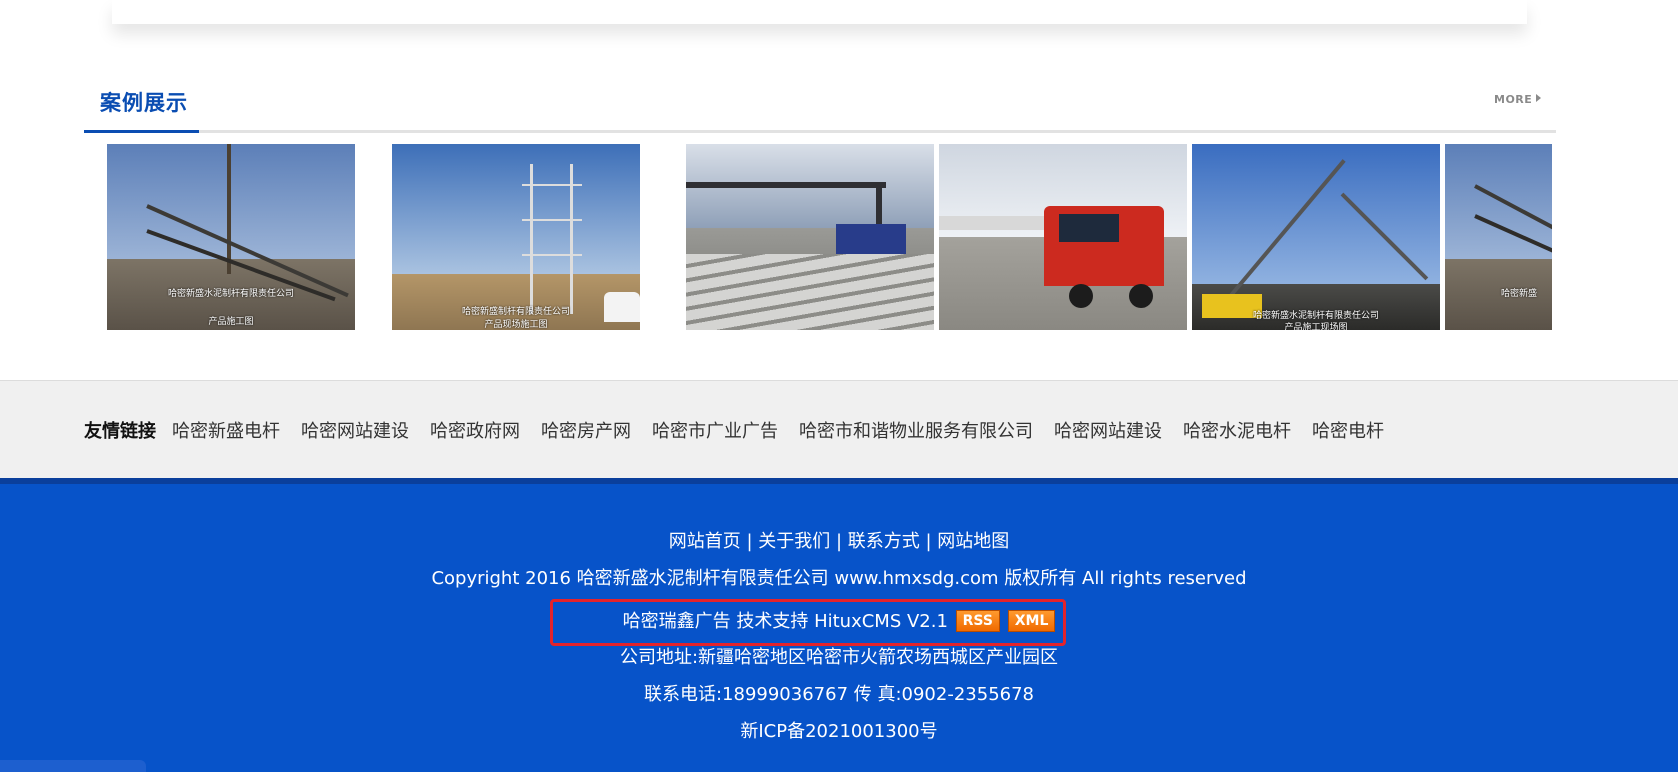 This screenshot has height=772, width=1678. What do you see at coordinates (120, 431) in the screenshot?
I see `friend-links-label: 友情链接` at bounding box center [120, 431].